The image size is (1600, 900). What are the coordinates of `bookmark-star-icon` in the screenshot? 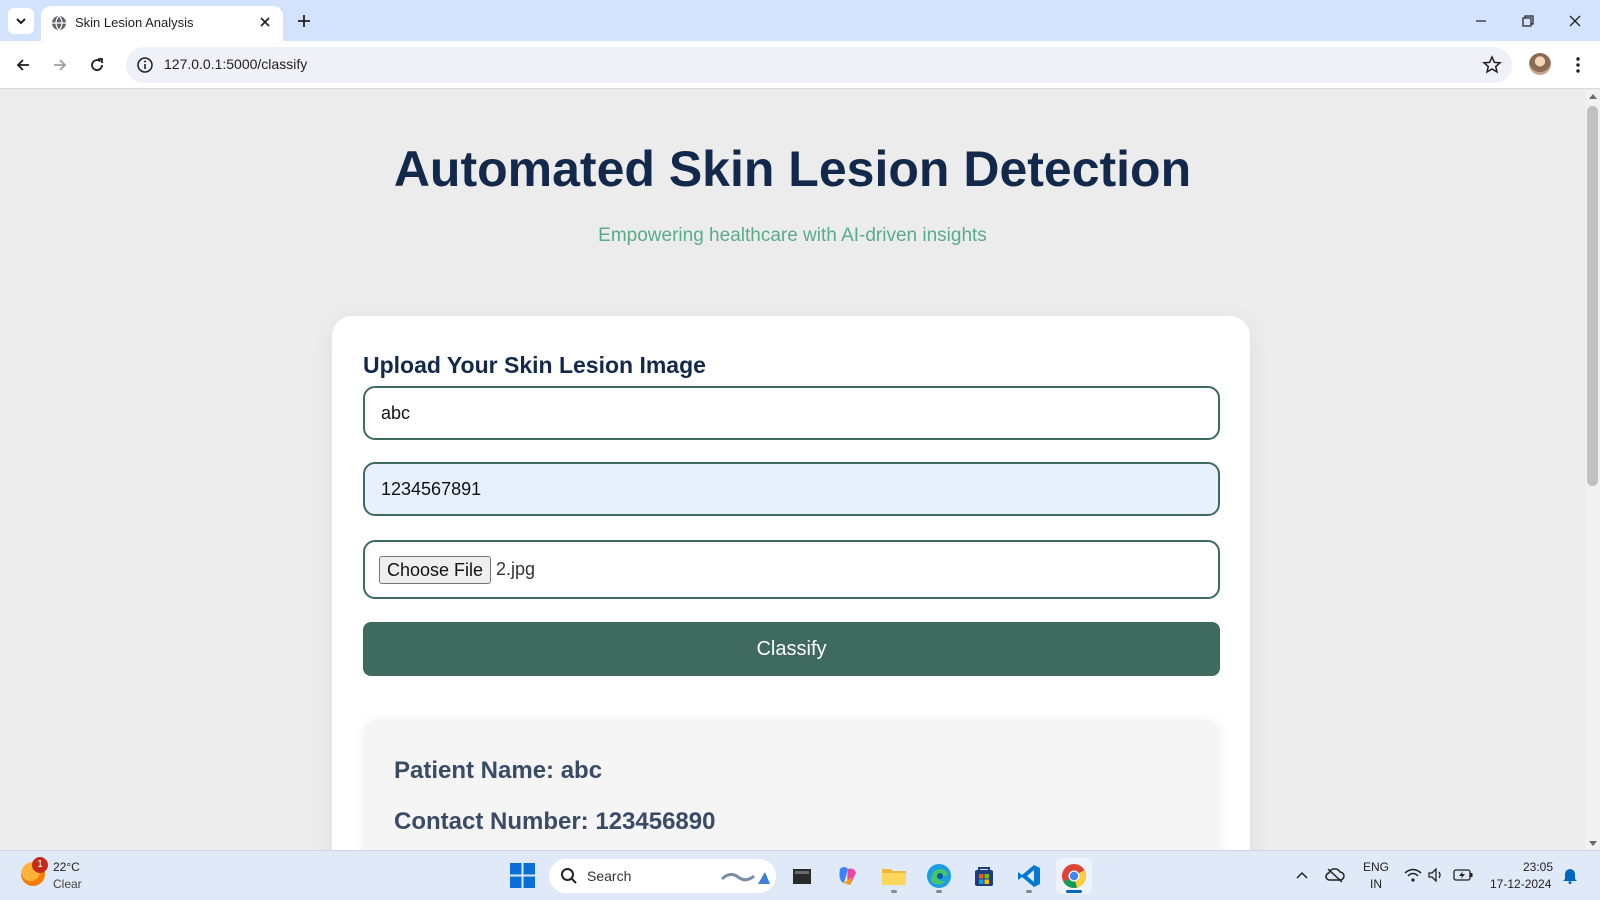 It's located at (1492, 65).